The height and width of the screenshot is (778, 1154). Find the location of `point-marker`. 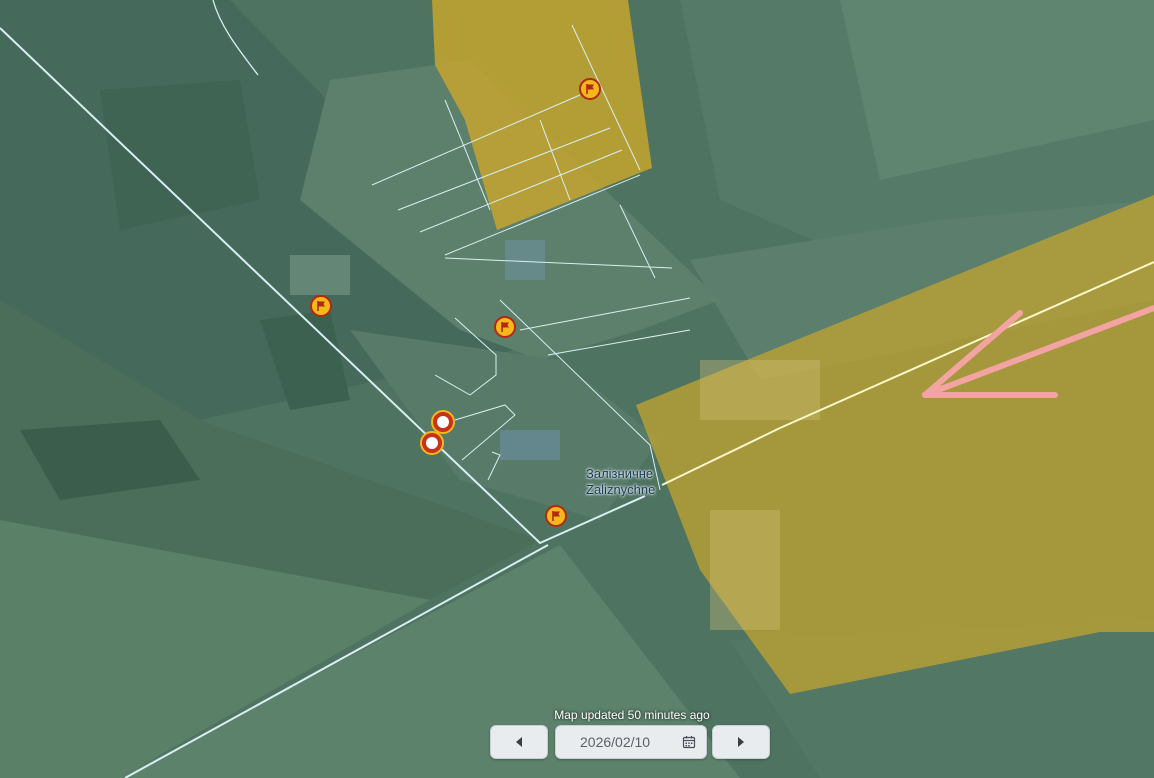

point-marker is located at coordinates (432, 443).